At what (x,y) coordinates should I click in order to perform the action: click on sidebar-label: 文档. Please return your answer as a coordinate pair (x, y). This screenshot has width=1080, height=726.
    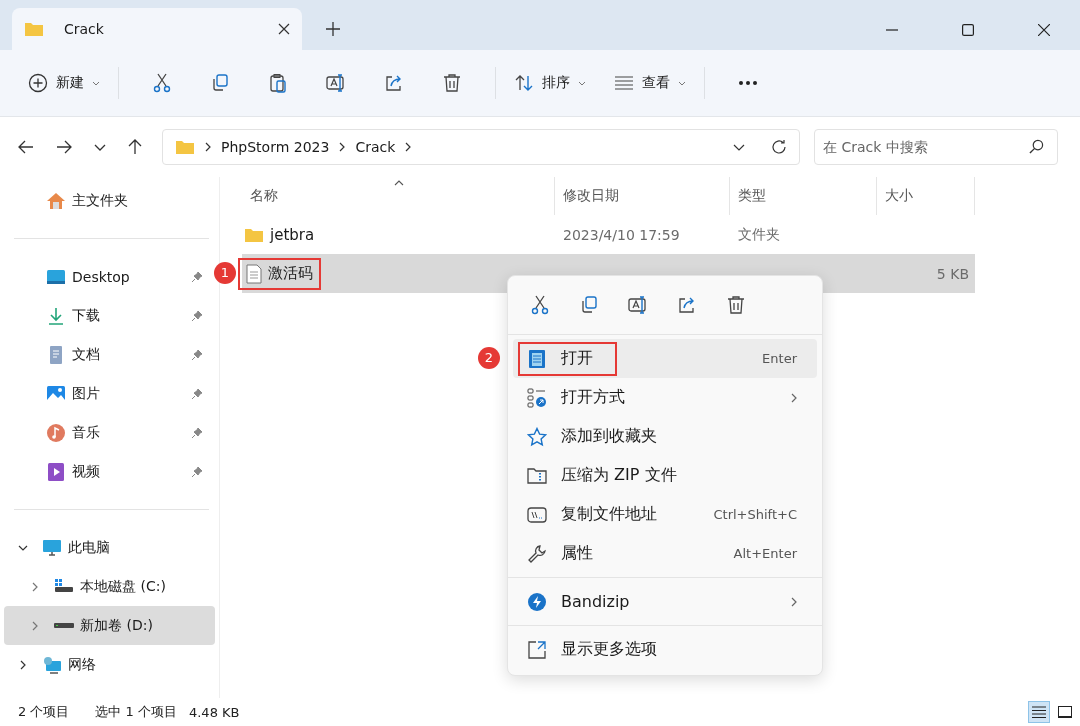
    Looking at the image, I should click on (86, 354).